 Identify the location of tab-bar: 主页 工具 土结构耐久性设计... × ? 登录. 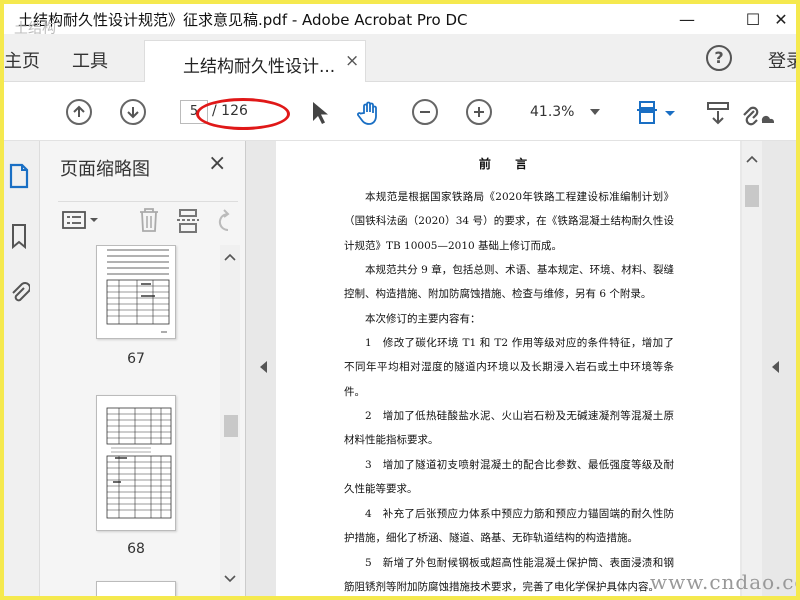
(400, 58).